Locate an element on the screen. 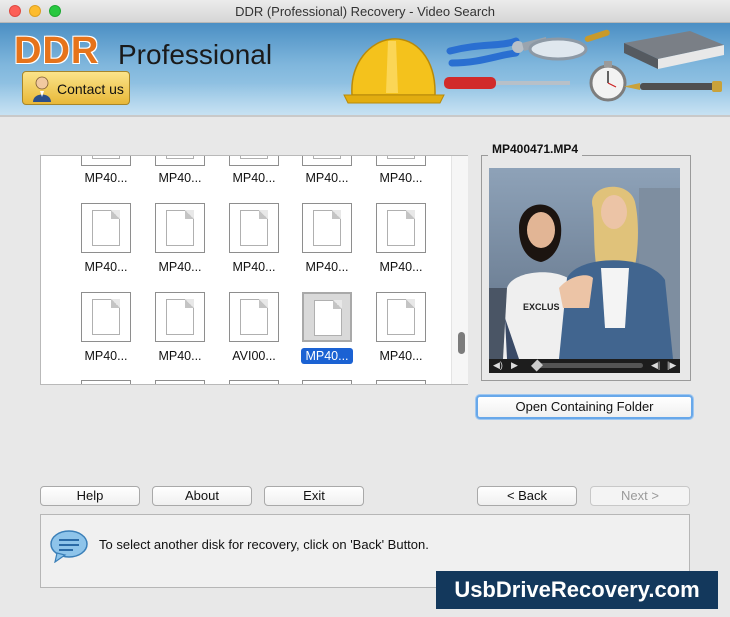  exit-button: Exit is located at coordinates (314, 496).